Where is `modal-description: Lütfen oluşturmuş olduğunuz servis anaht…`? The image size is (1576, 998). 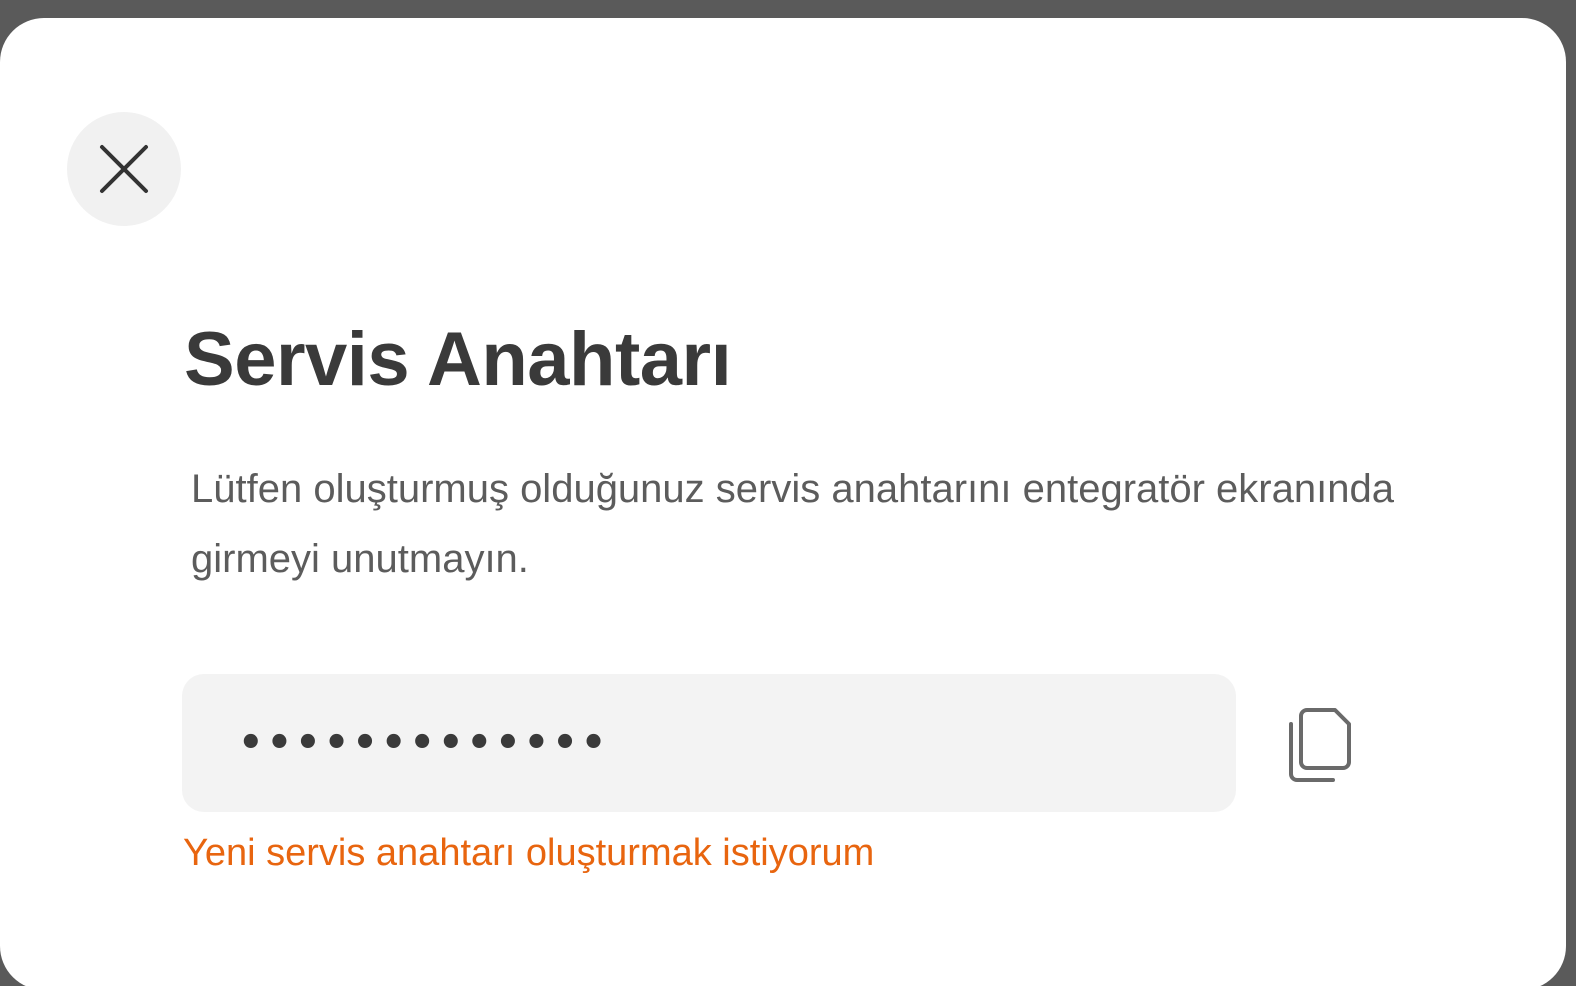
modal-description: Lütfen oluşturmuş olduğunuz servis anaht… is located at coordinates (792, 524).